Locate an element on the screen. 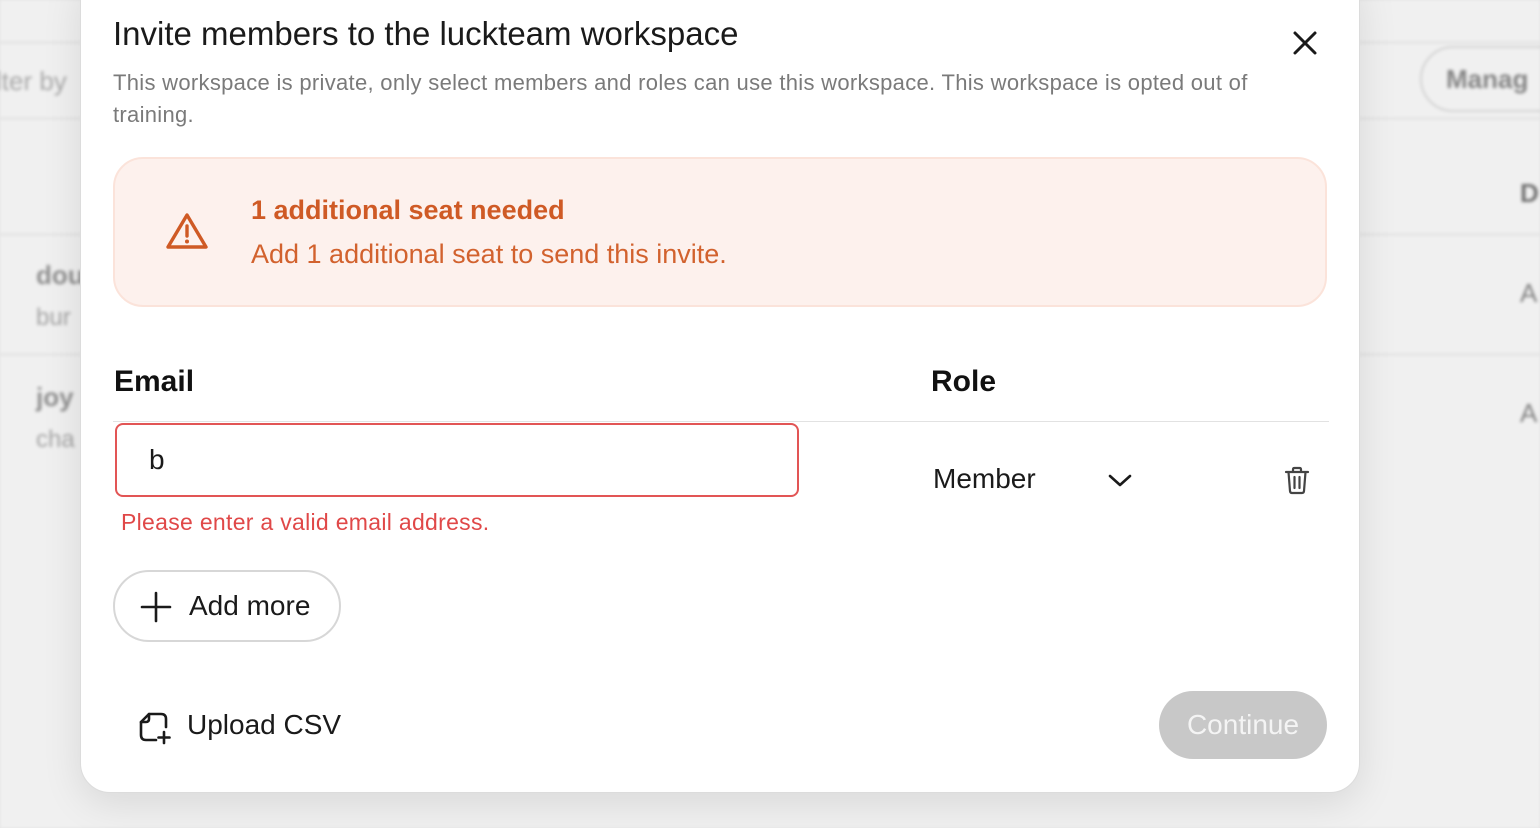 Image resolution: width=1540 pixels, height=828 pixels. add-more-label: Add more is located at coordinates (250, 605).